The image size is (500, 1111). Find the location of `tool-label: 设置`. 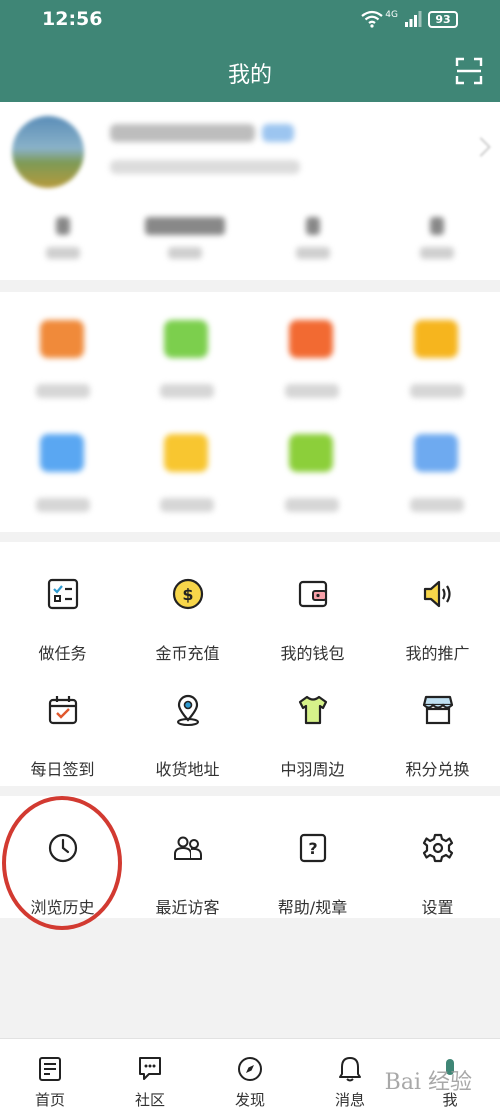

tool-label: 设置 is located at coordinates (437, 907).